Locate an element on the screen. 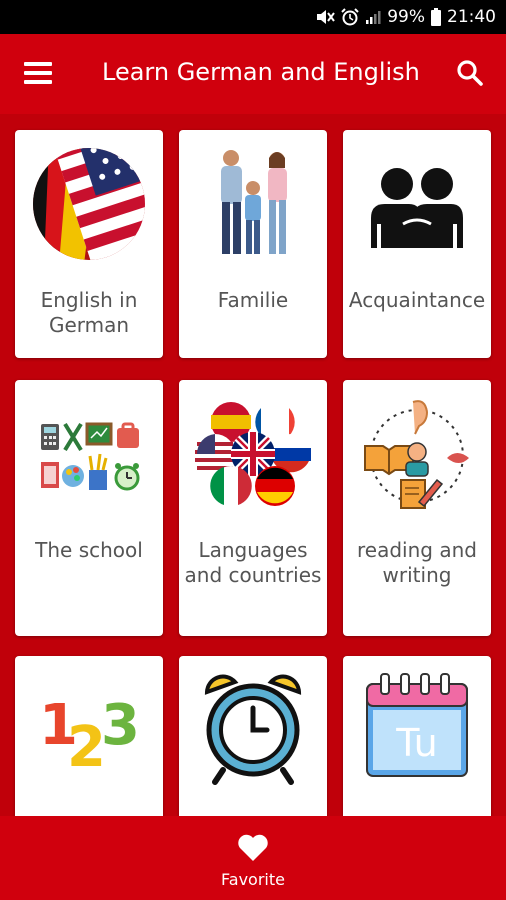  world-flags-icon is located at coordinates (253, 454).